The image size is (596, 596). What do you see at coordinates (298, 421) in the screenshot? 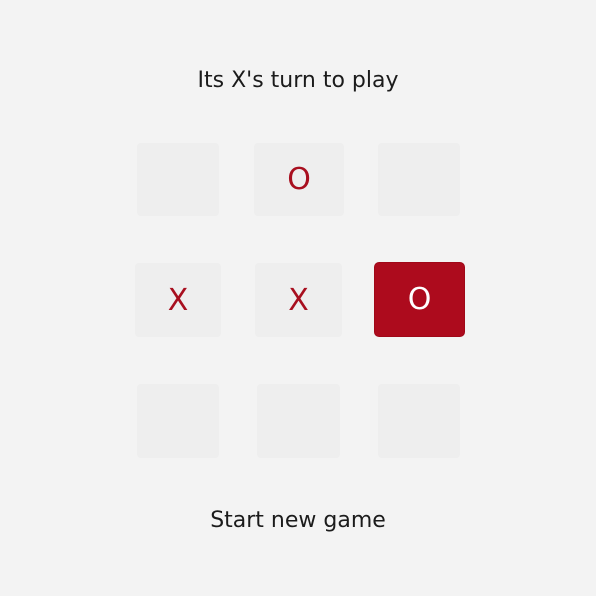
I see `cell-r3c2` at bounding box center [298, 421].